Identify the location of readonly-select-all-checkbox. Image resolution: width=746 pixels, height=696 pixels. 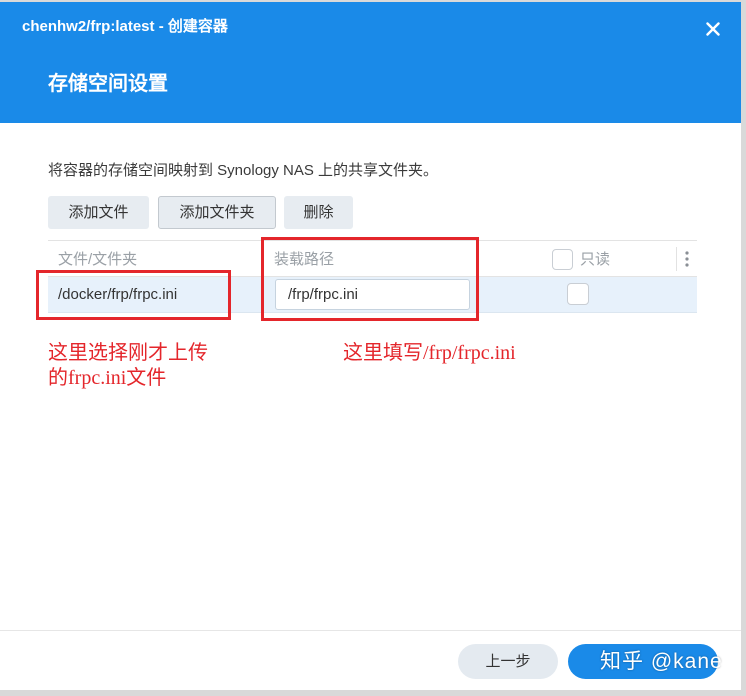
(562, 259).